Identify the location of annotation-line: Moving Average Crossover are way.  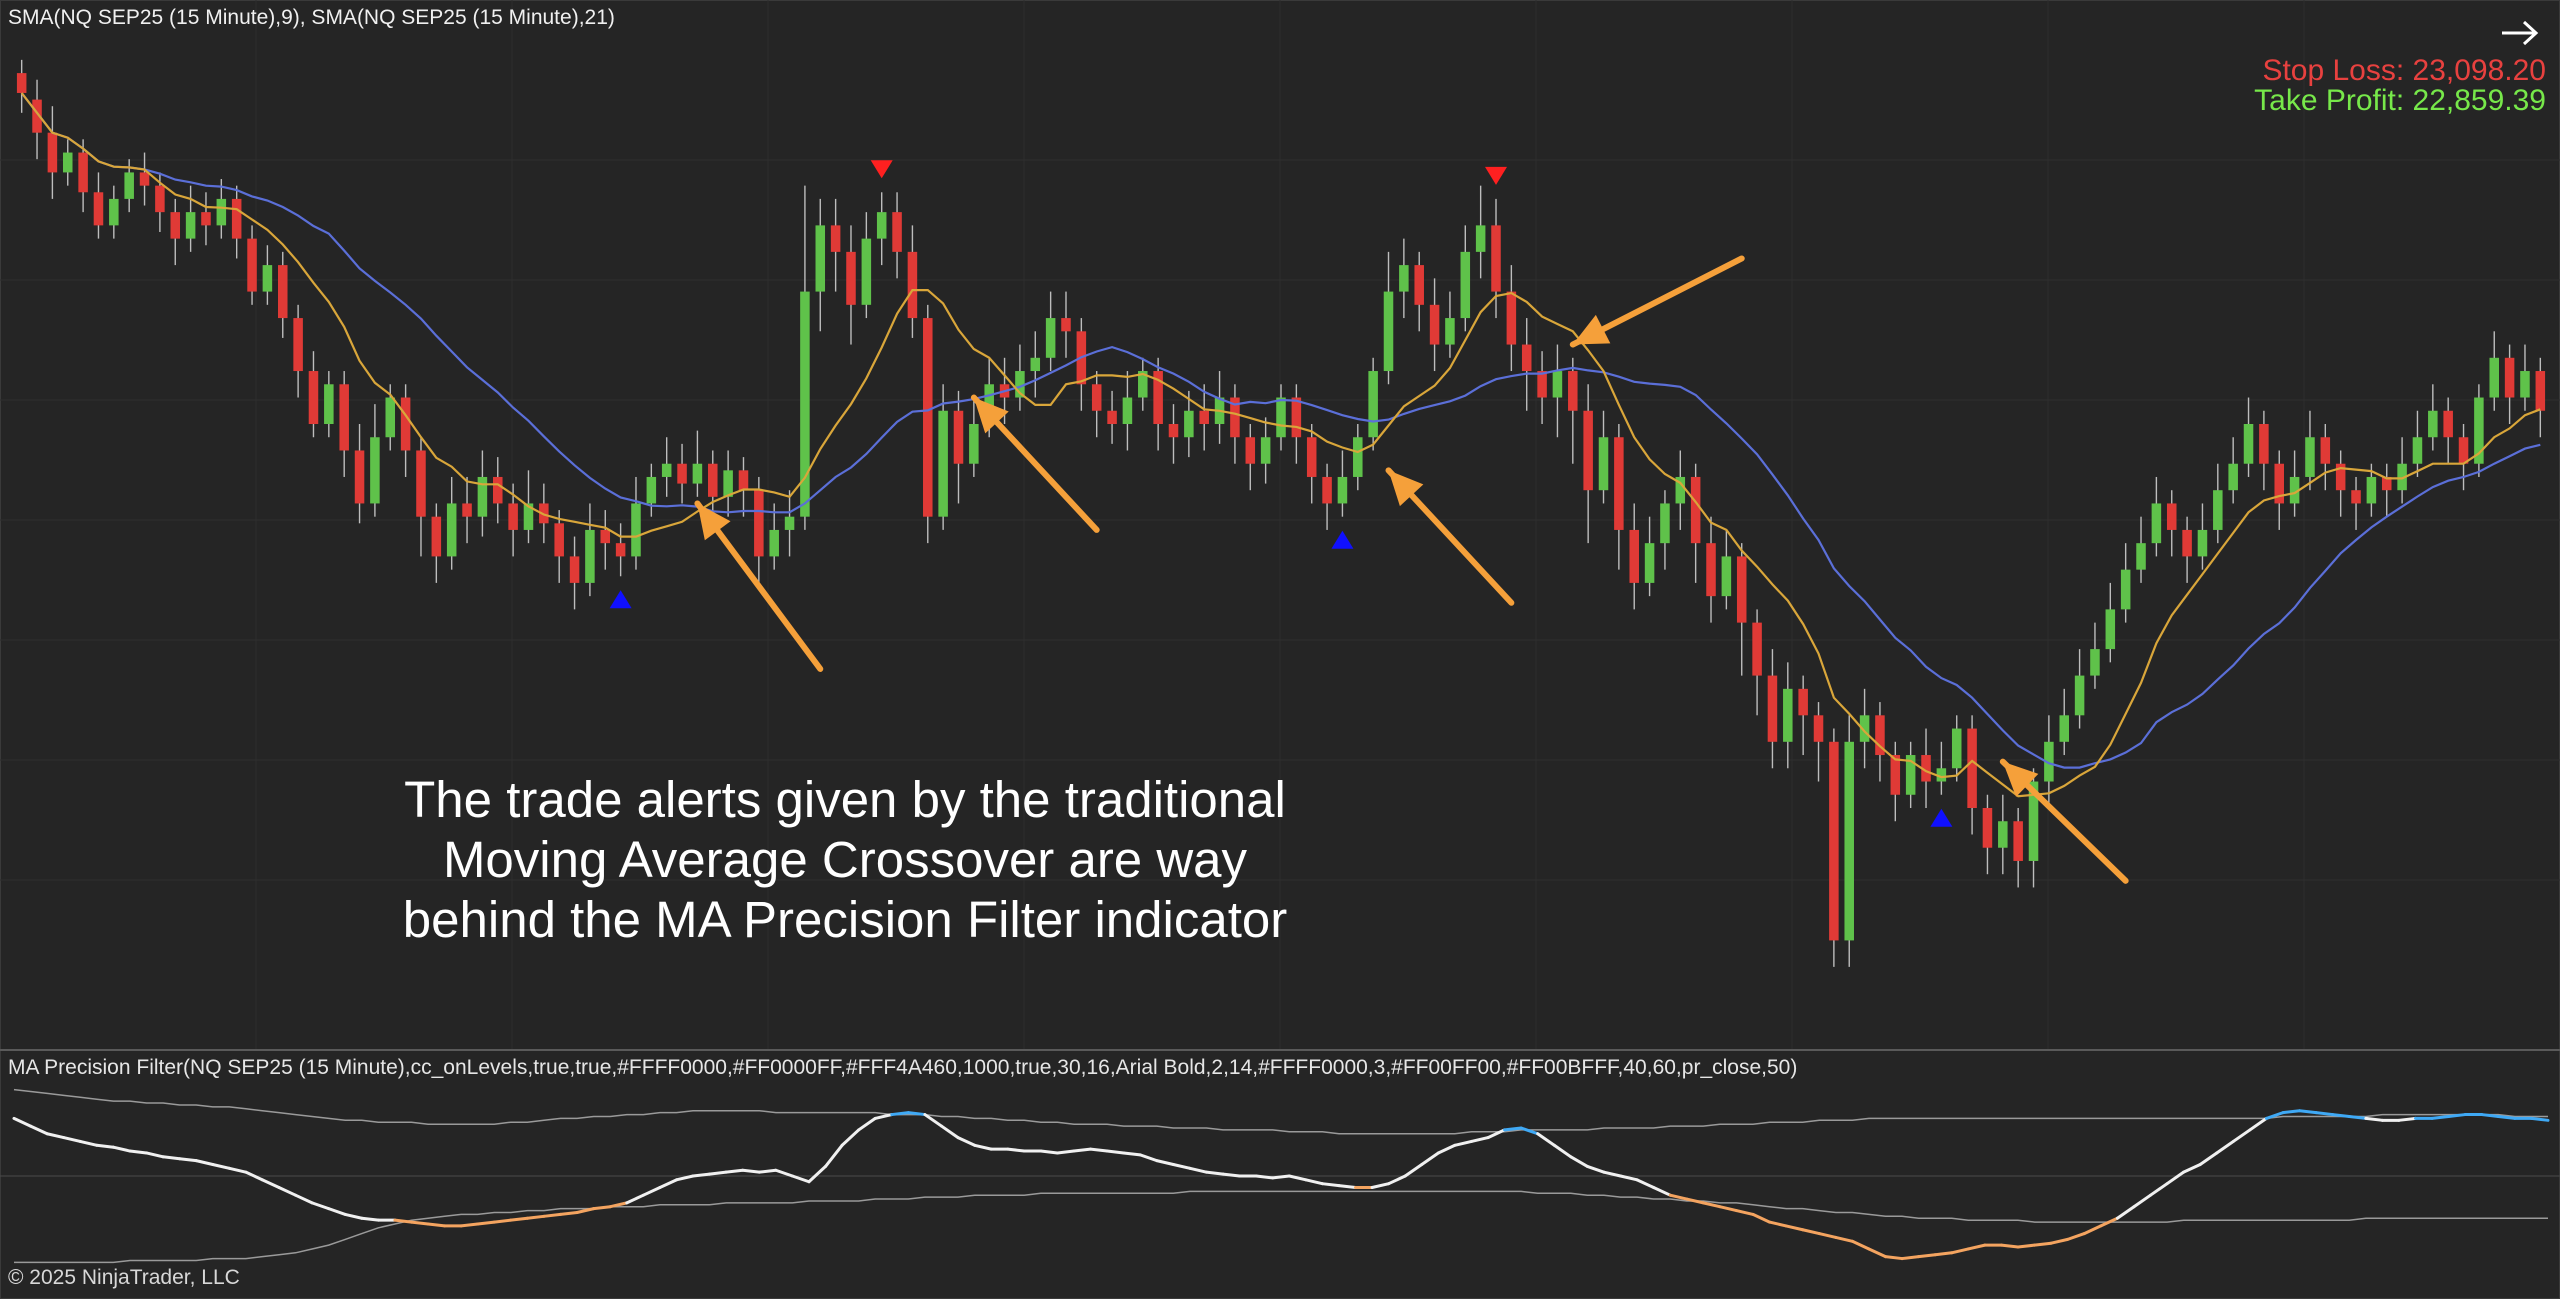
(845, 859).